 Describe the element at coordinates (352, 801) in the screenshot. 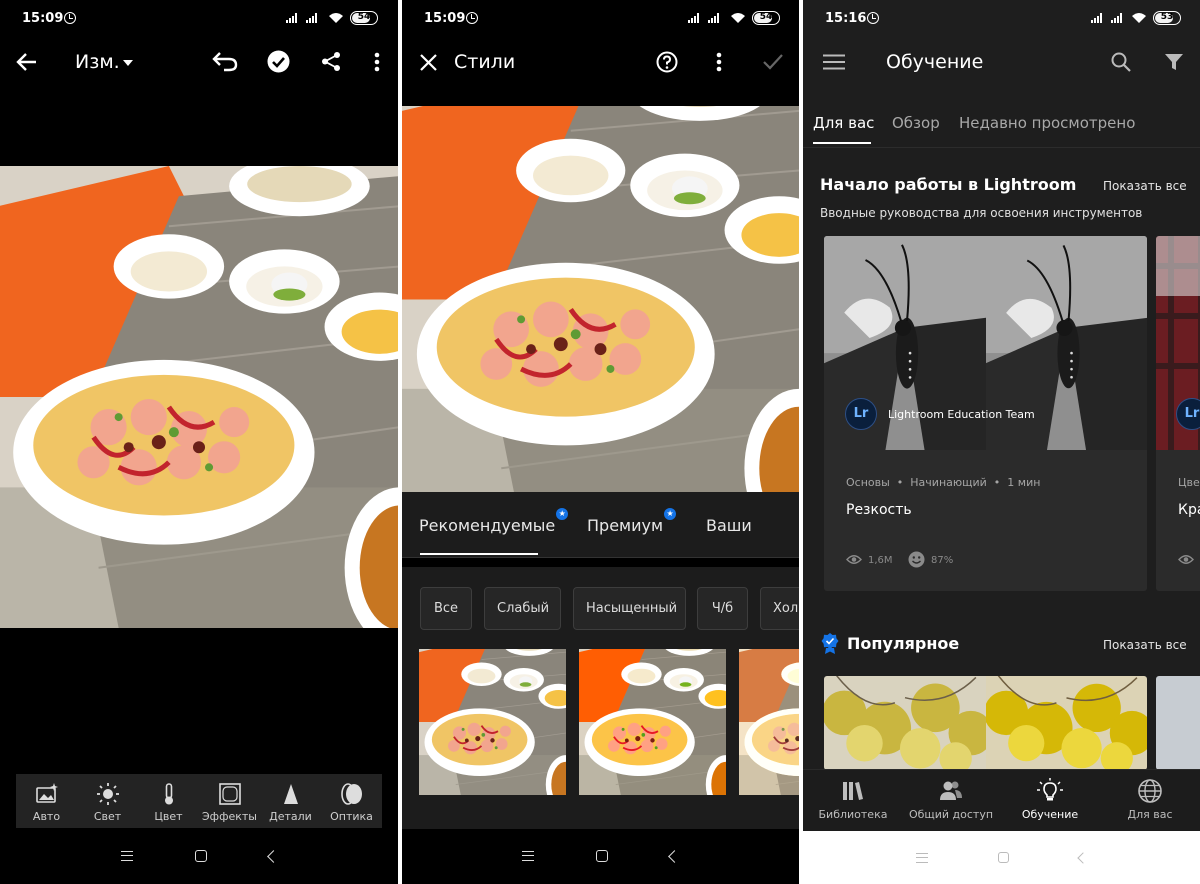

I see `tool-optics: Оптика` at that location.